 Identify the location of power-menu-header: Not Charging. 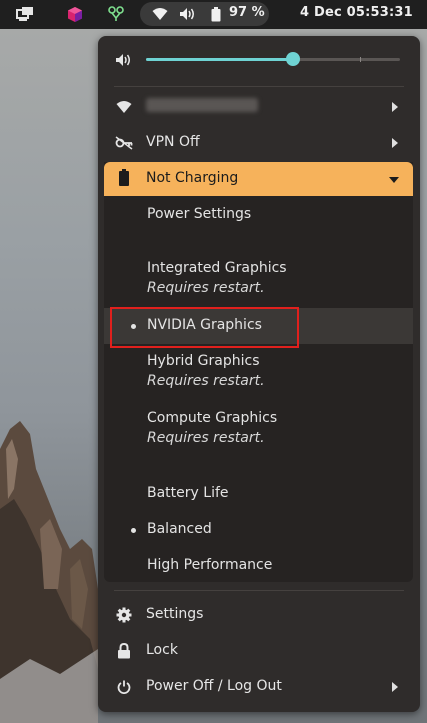
(258, 179).